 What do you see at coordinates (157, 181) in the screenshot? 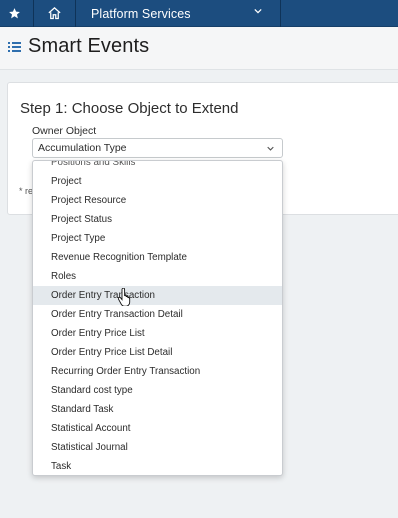
I see `dropdown-option: Project` at bounding box center [157, 181].